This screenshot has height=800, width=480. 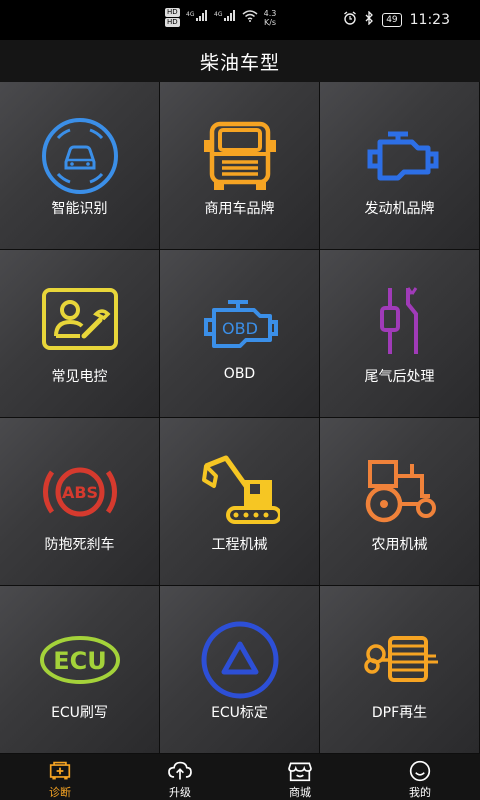 I want to click on excavator-icon, so click(x=241, y=489).